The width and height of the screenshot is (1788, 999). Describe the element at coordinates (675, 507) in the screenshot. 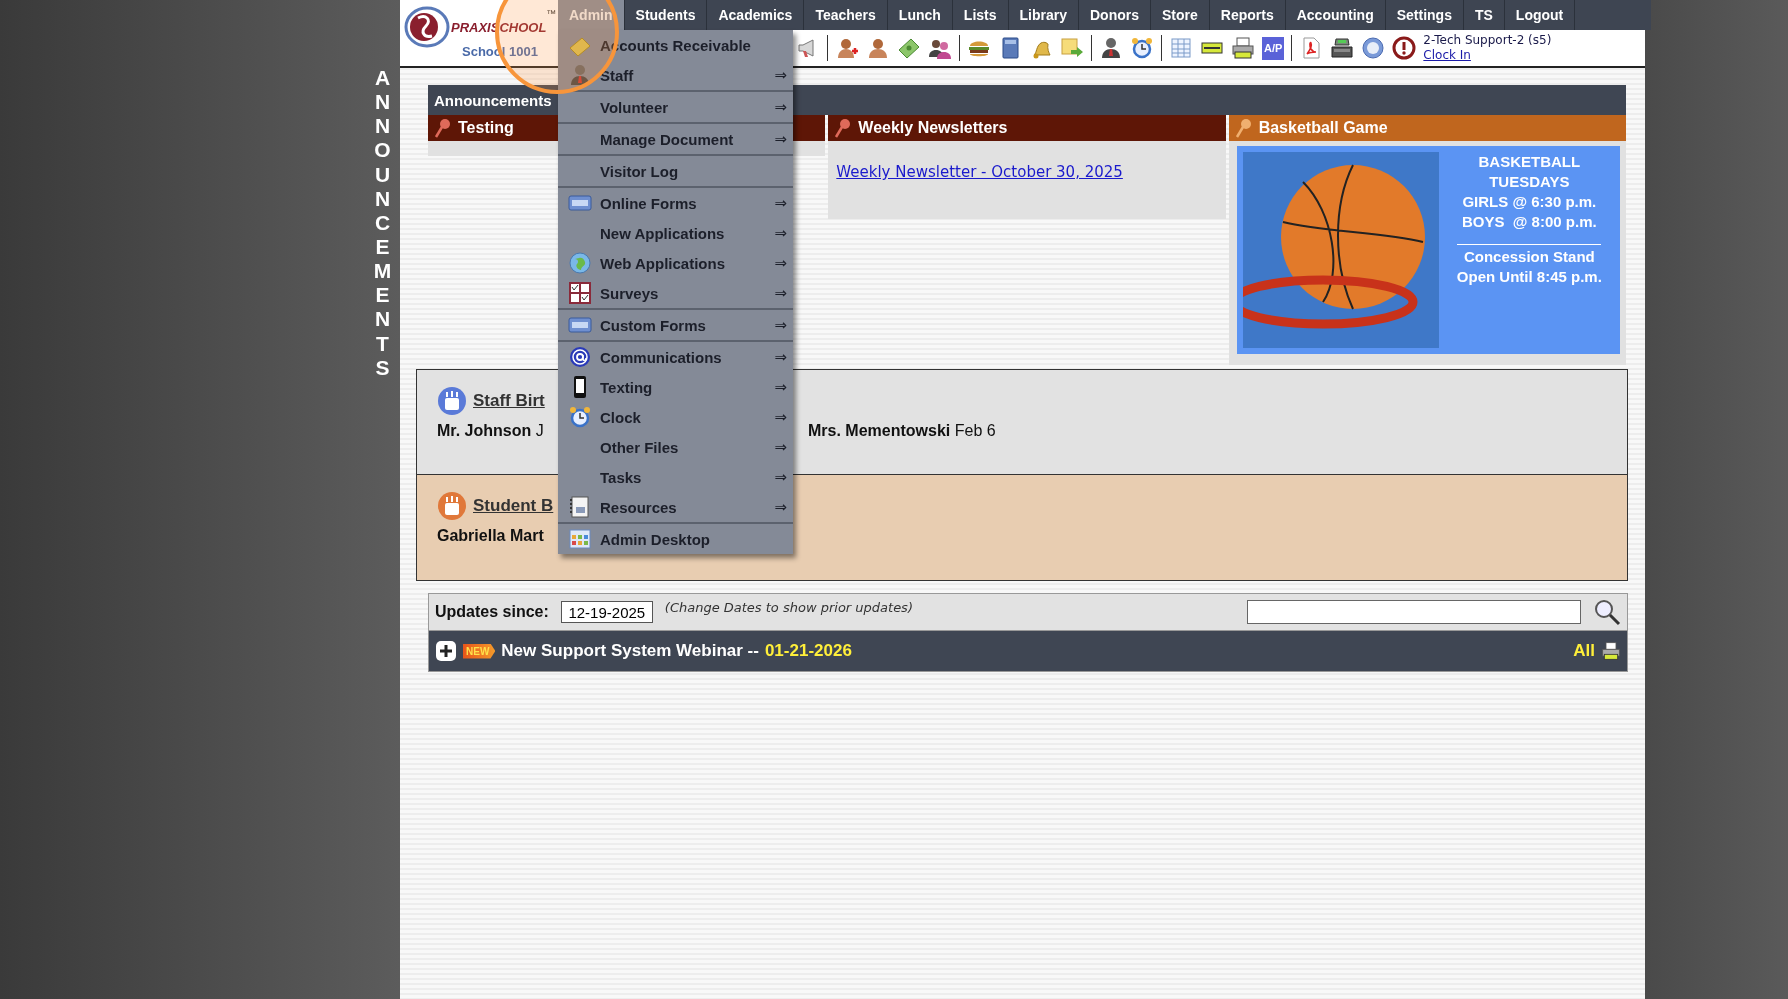

I see `menu-item: Resources ⇒` at that location.